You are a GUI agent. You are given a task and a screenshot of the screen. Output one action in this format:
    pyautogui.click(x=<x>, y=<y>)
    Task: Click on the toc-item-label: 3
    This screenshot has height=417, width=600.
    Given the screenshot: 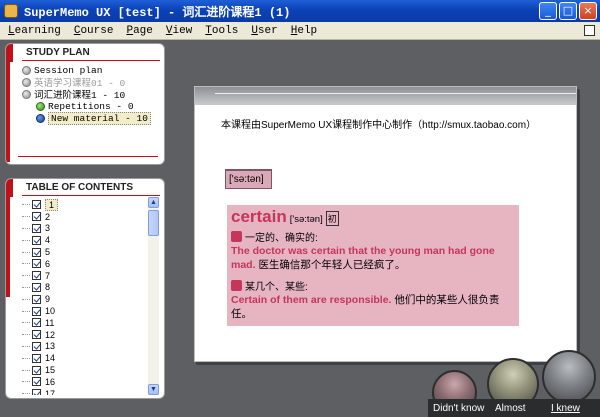 What is the action you would take?
    pyautogui.click(x=48, y=228)
    